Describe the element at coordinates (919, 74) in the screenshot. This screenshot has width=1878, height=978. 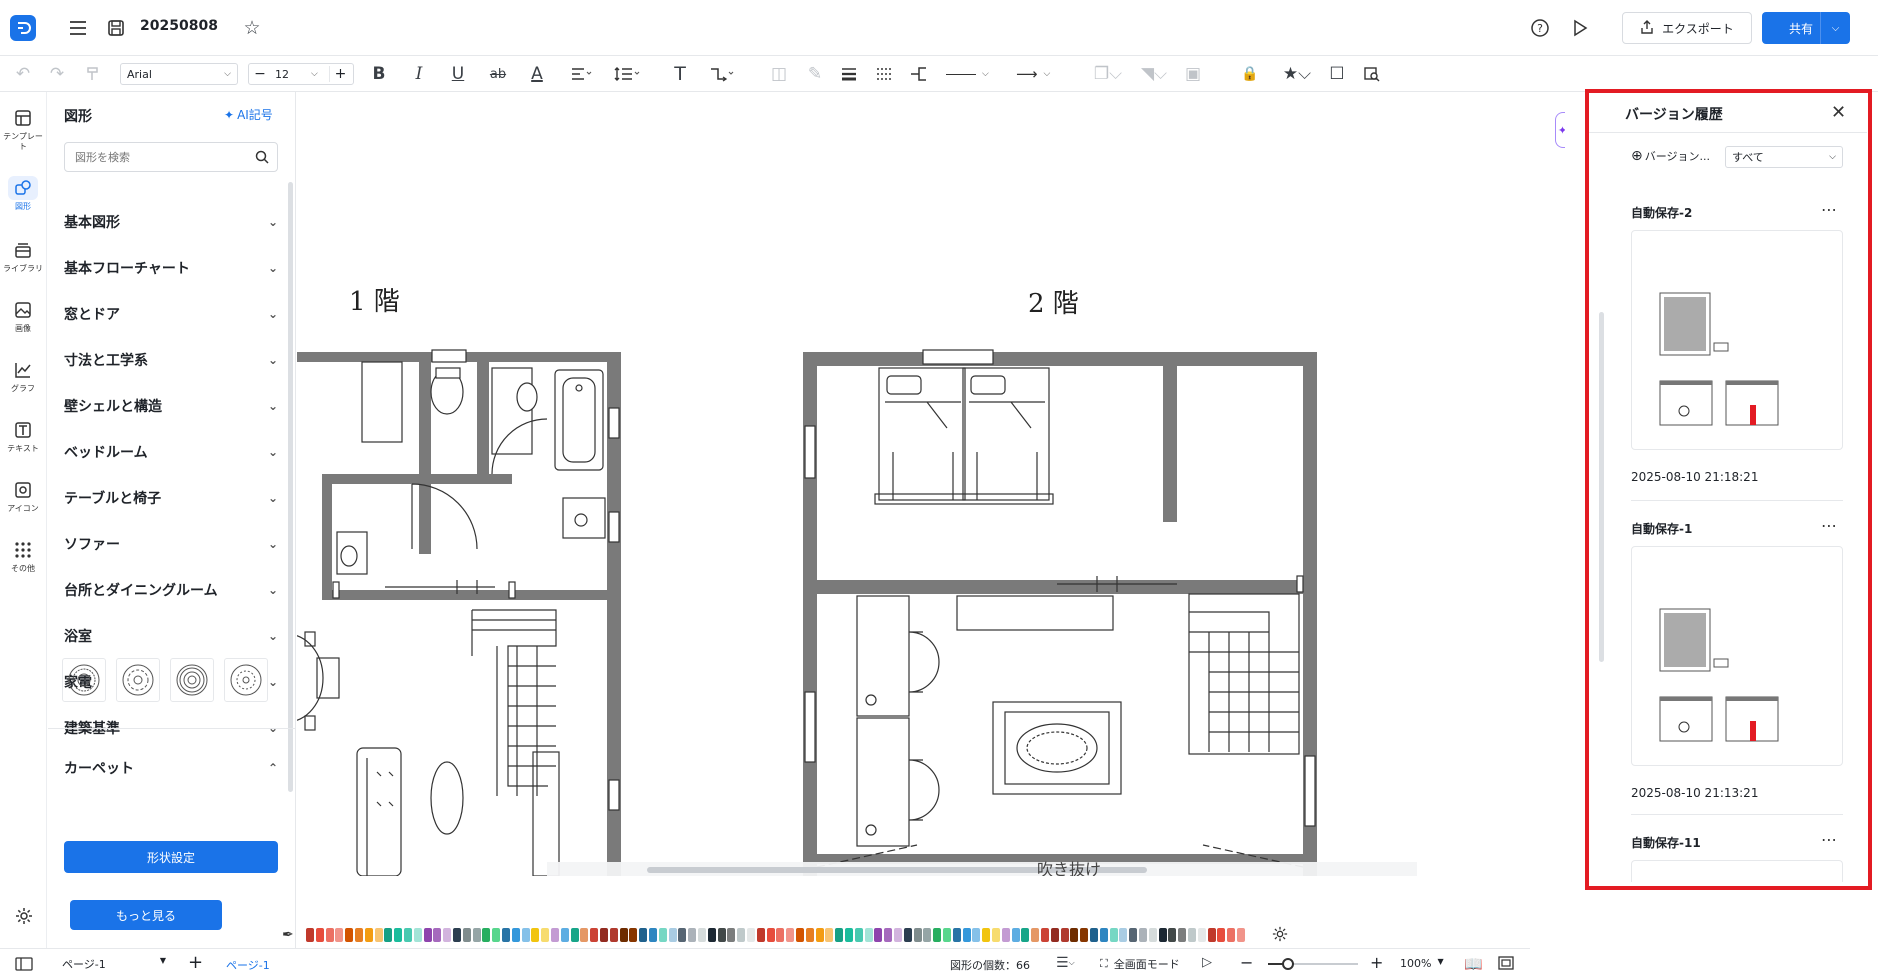
I see `connector-style-icon` at that location.